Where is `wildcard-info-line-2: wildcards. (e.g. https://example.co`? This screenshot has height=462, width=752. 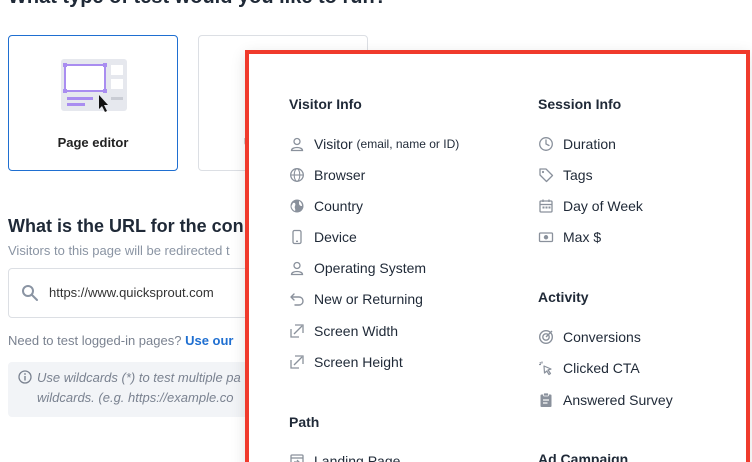 wildcard-info-line-2: wildcards. (e.g. https://example.co is located at coordinates (135, 397).